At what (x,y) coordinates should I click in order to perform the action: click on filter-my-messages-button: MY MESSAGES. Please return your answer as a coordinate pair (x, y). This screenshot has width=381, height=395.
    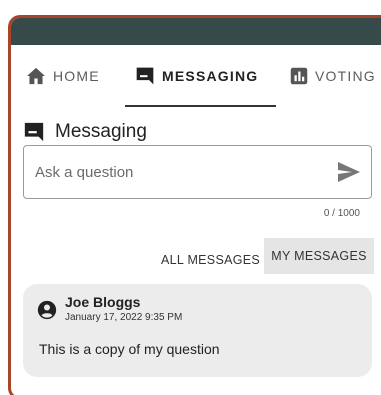
    Looking at the image, I should click on (319, 256).